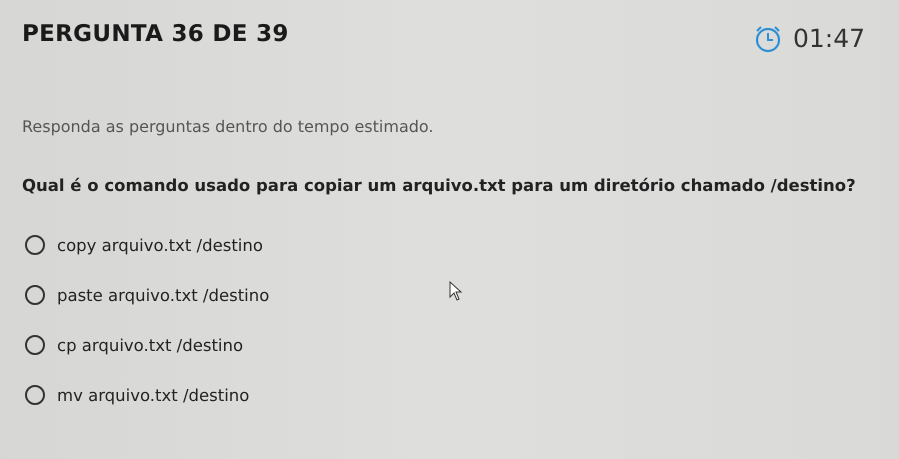  I want to click on answer-option: paste arquivo.txt /destino, so click(147, 295).